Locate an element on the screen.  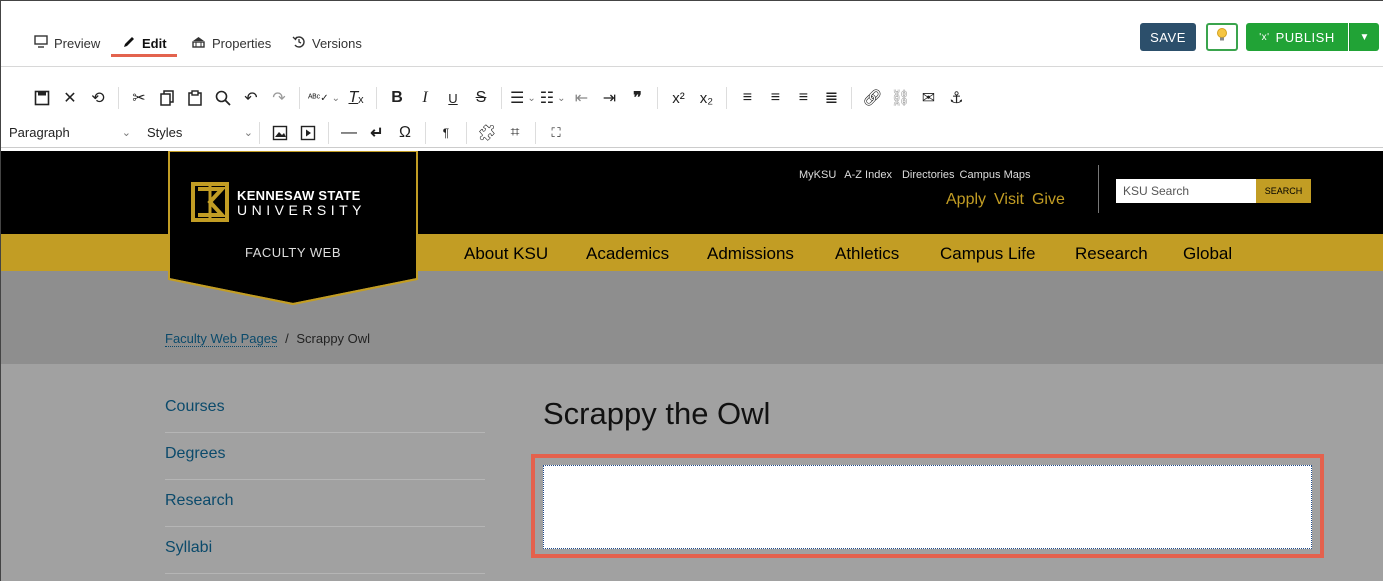
highlighted-edit-region is located at coordinates (927, 506).